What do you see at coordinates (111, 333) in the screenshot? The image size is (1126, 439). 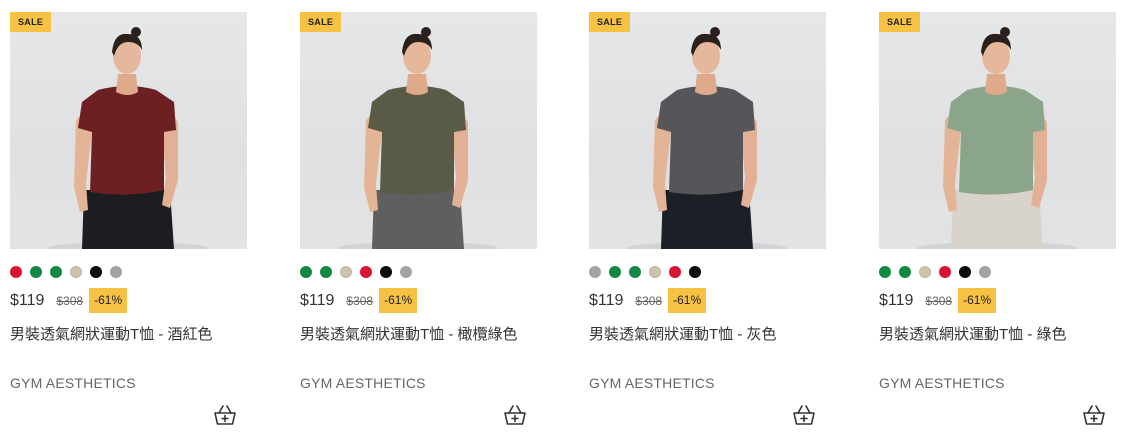 I see `product-title: 男裝透氣網狀運動T恤 - 酒紅色` at bounding box center [111, 333].